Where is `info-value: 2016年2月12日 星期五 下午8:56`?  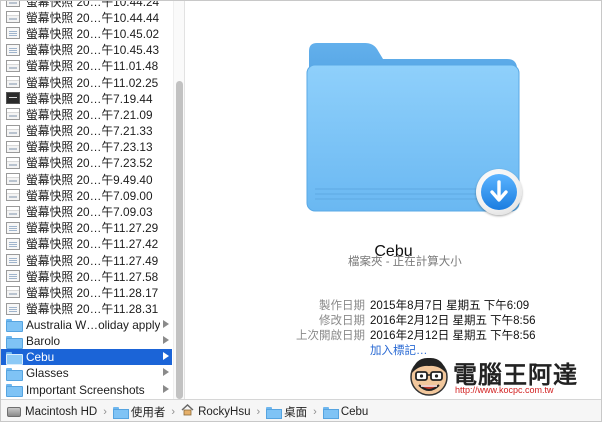
info-value: 2016年2月12日 星期五 下午8:56 is located at coordinates (453, 321).